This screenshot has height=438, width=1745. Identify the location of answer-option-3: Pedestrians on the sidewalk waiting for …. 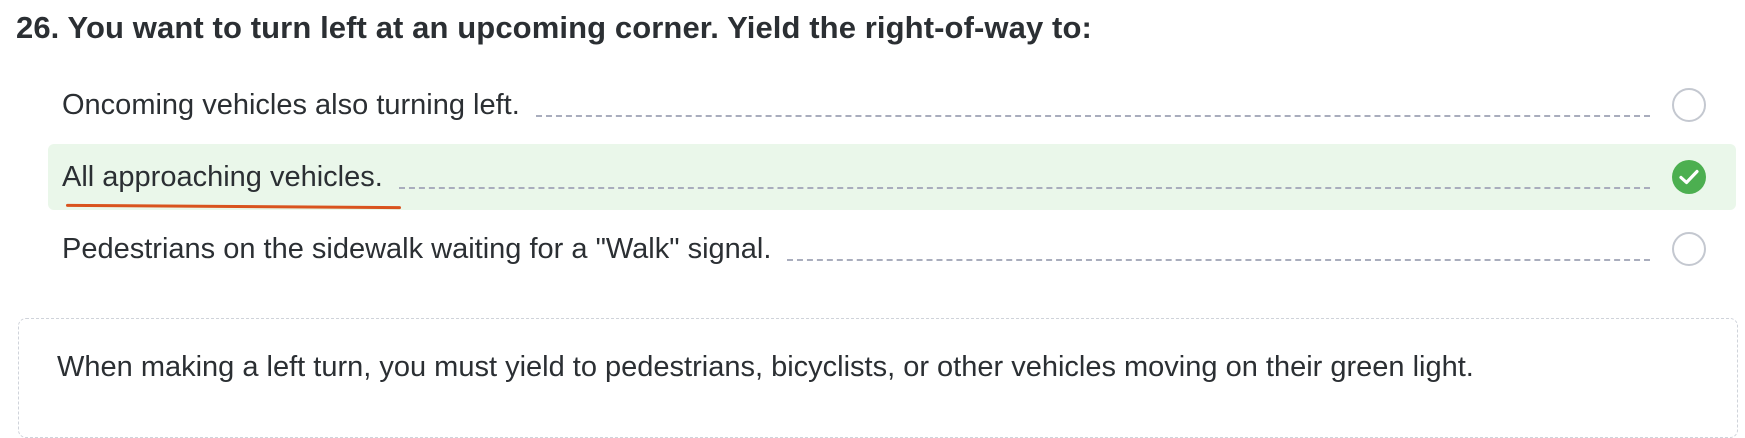
(892, 249).